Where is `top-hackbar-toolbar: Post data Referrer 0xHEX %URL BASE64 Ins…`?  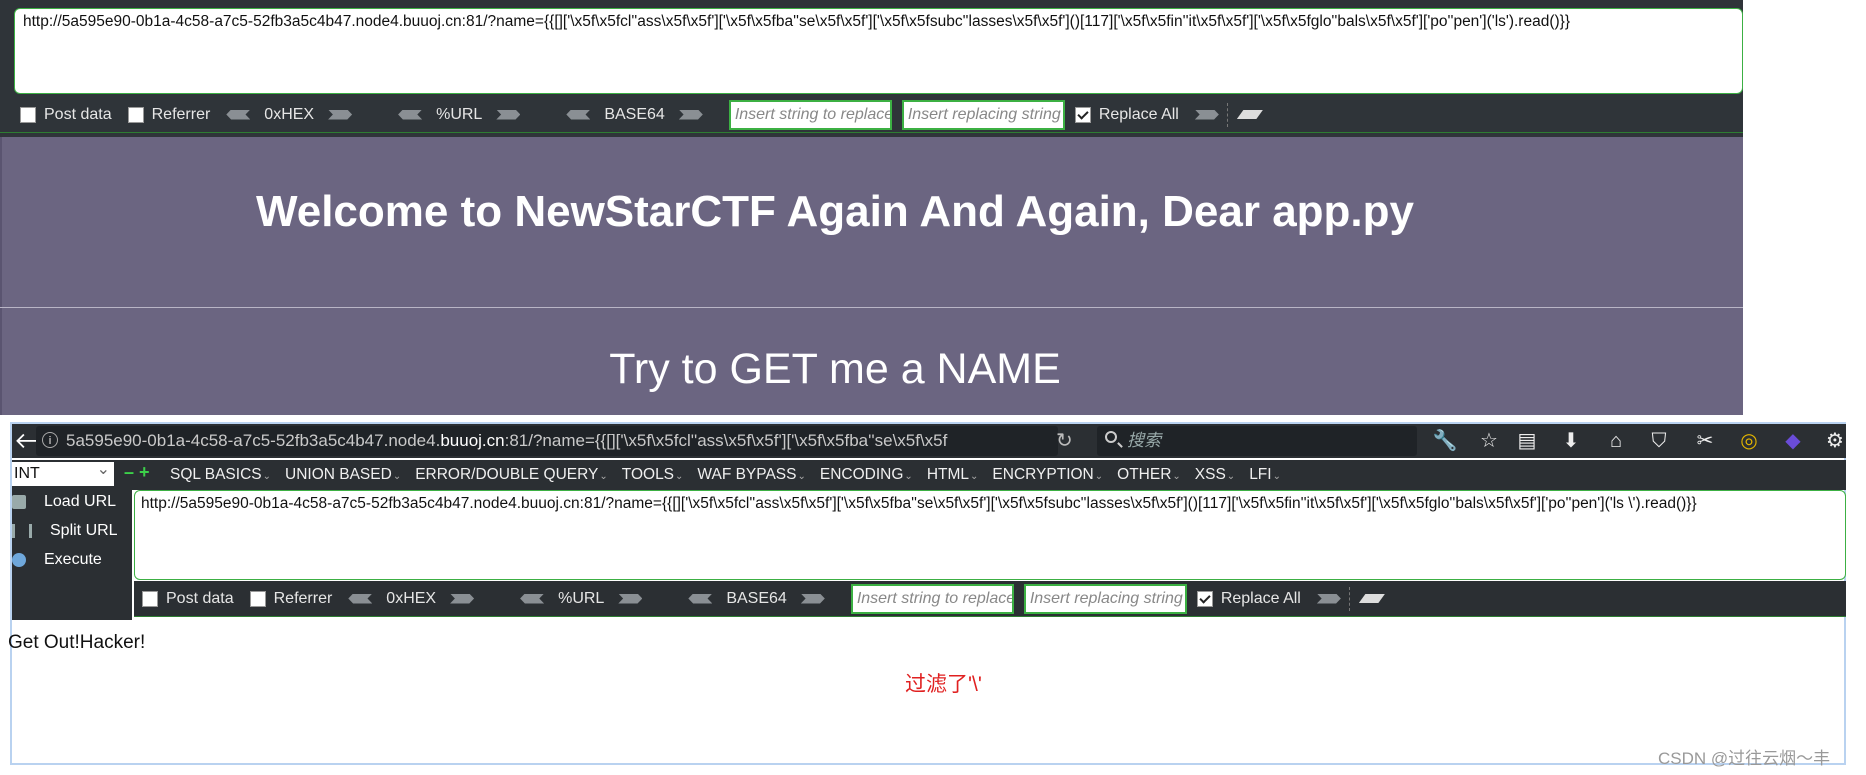 top-hackbar-toolbar: Post data Referrer 0xHEX %URL BASE64 Ins… is located at coordinates (871, 115).